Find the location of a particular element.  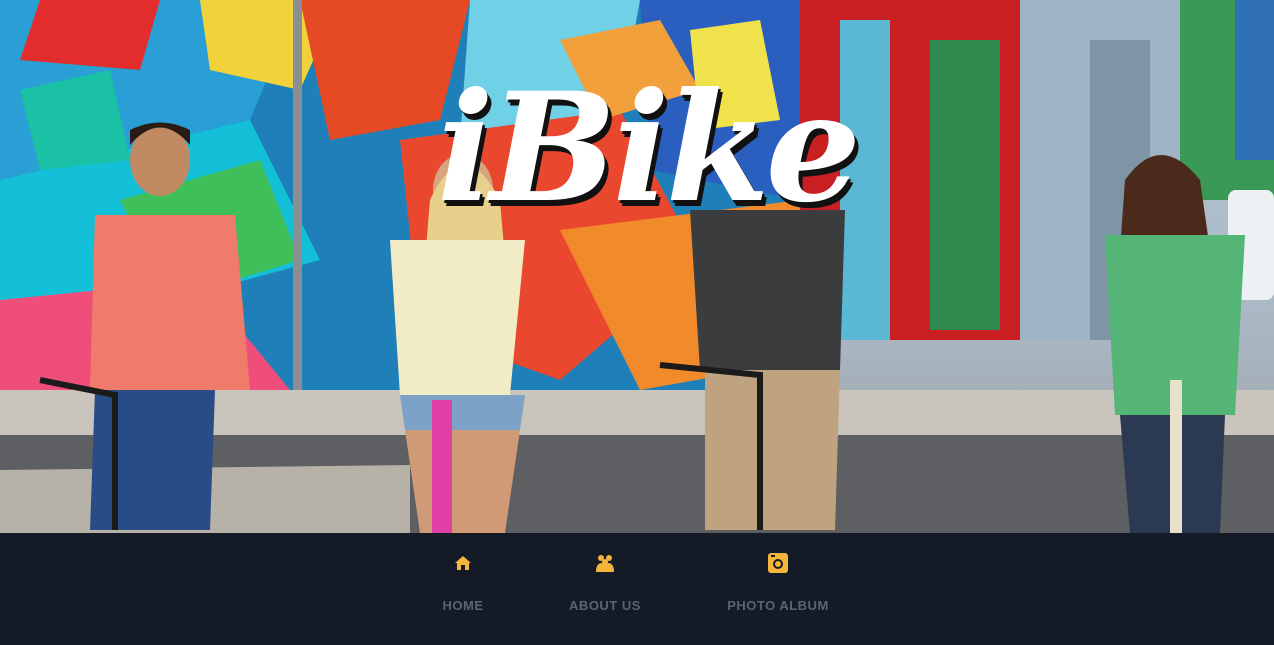

nav-item-about-us: ABOUT US is located at coordinates (605, 589).